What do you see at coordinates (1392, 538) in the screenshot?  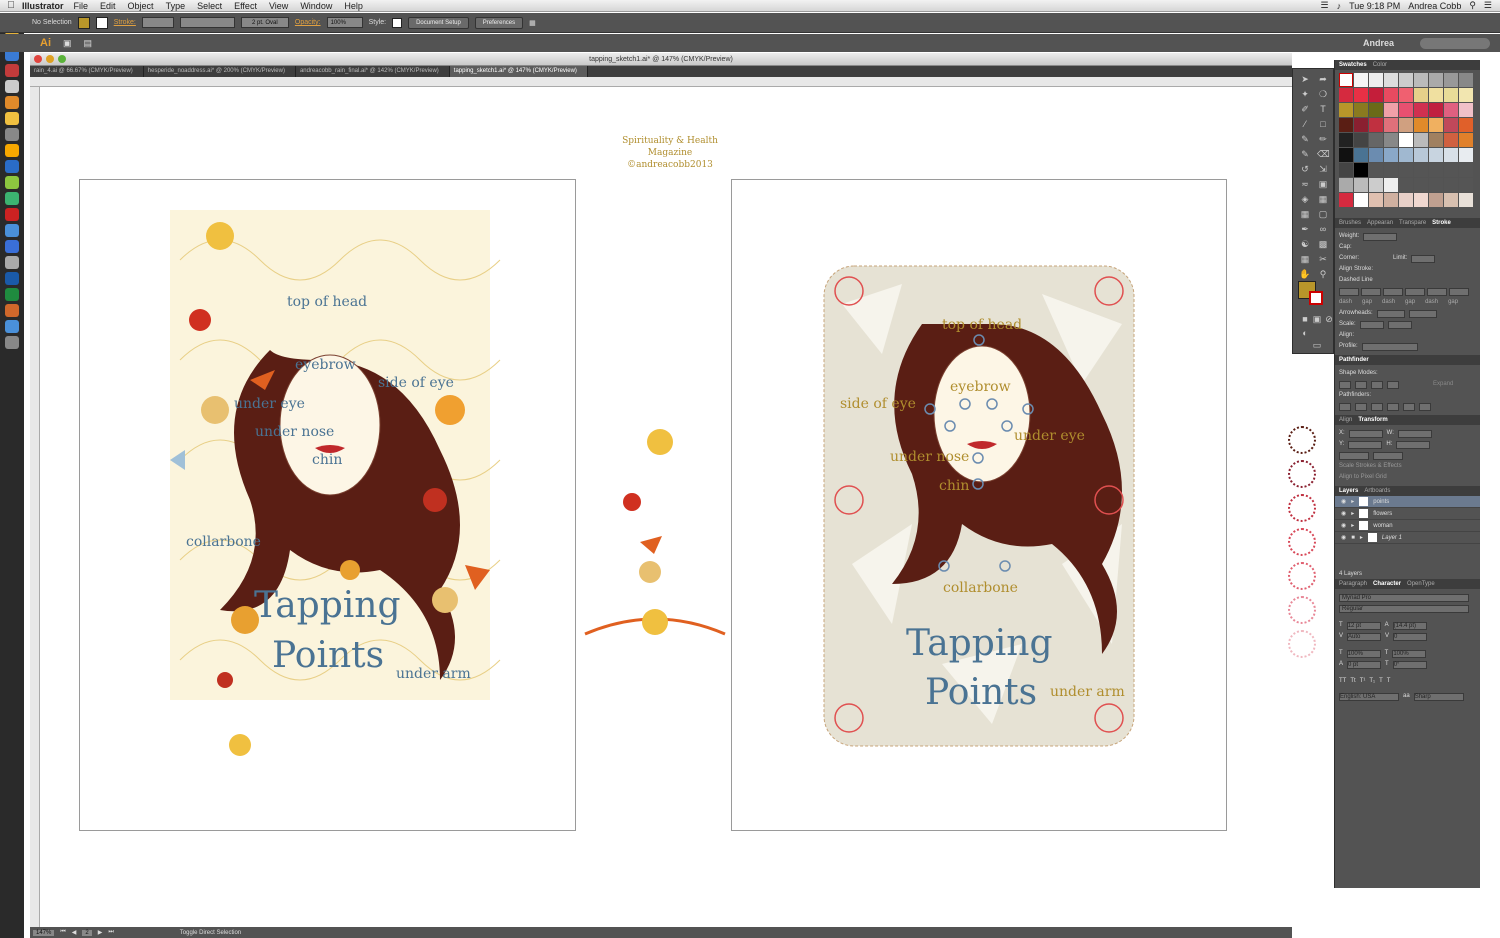 I see `layer-name: Layer 1` at bounding box center [1392, 538].